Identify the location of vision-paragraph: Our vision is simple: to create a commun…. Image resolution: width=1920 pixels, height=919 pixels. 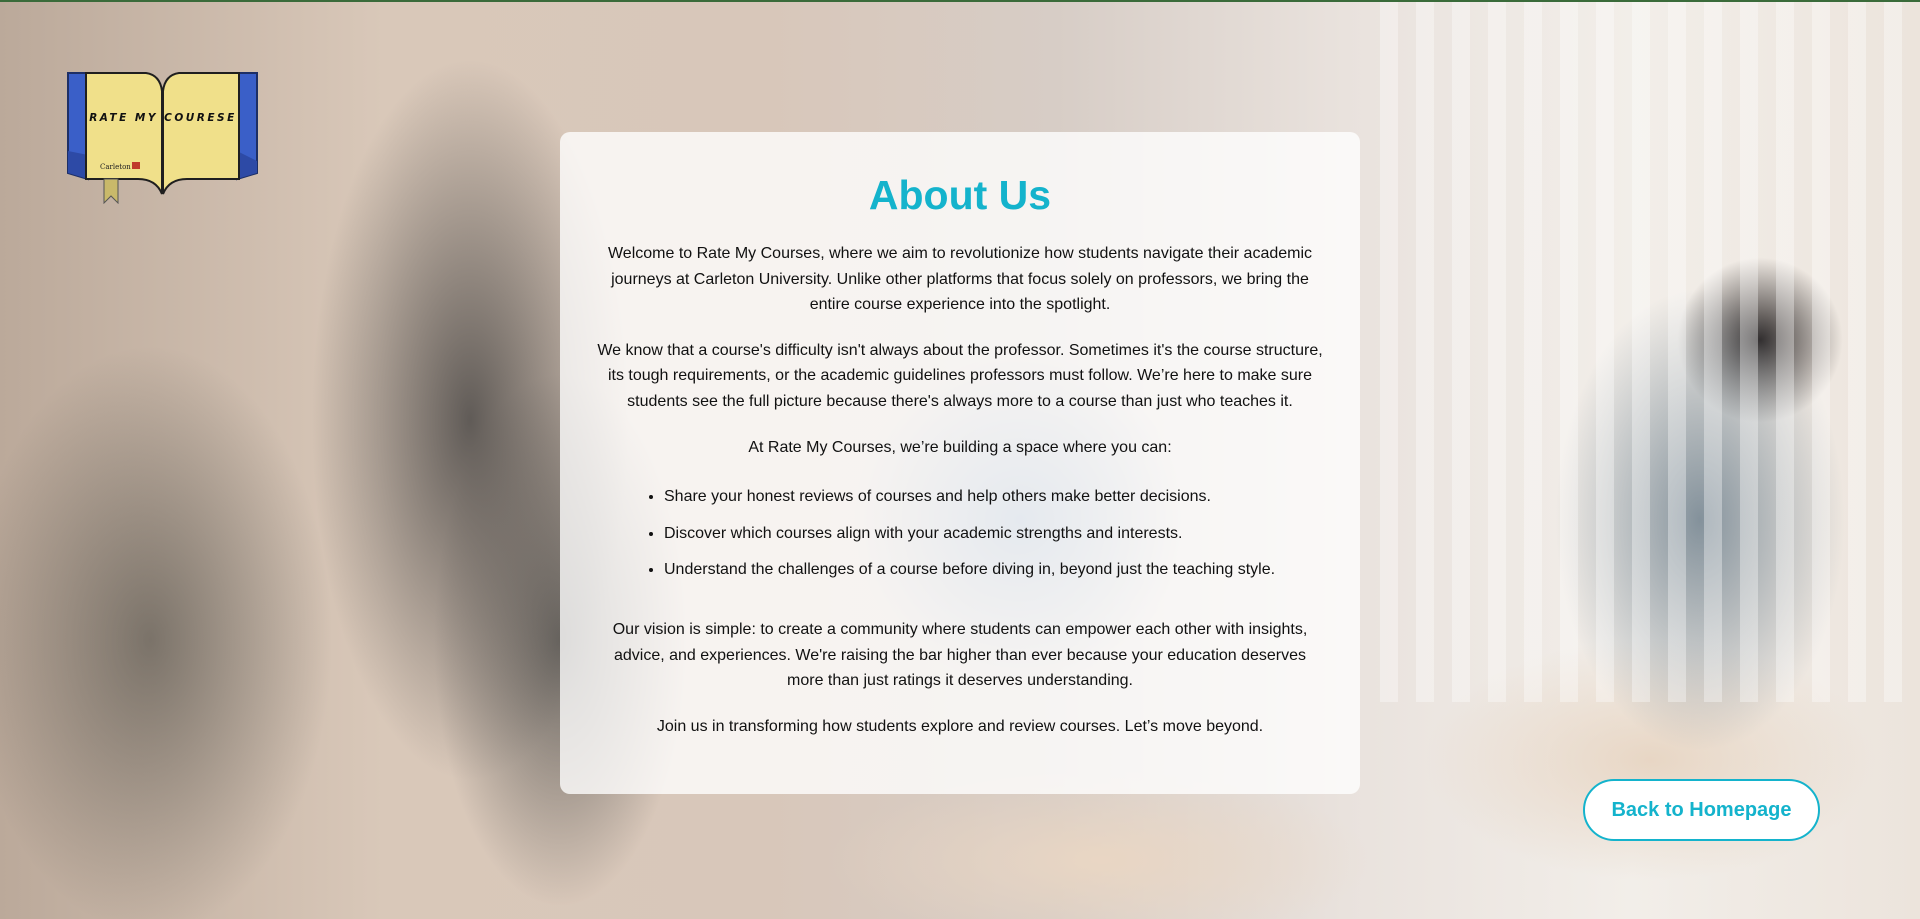
(960, 655).